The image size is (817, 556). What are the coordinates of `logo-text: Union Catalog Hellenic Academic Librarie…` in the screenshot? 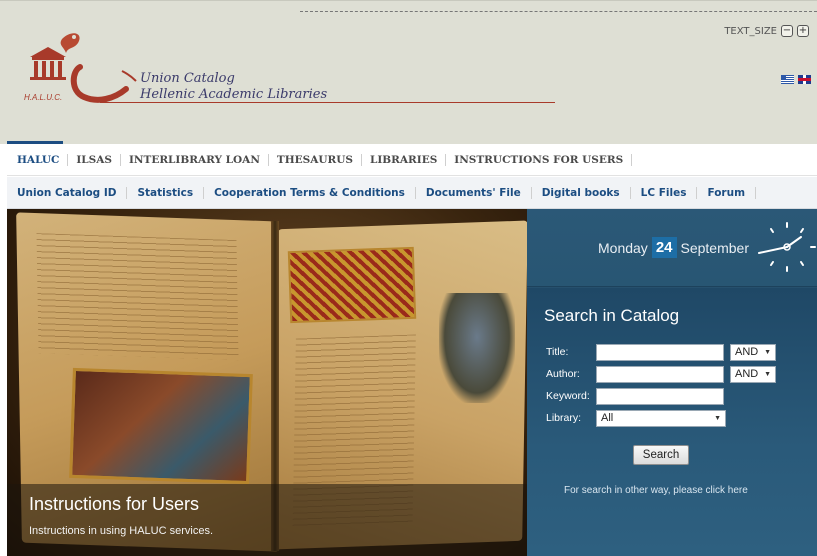 It's located at (233, 87).